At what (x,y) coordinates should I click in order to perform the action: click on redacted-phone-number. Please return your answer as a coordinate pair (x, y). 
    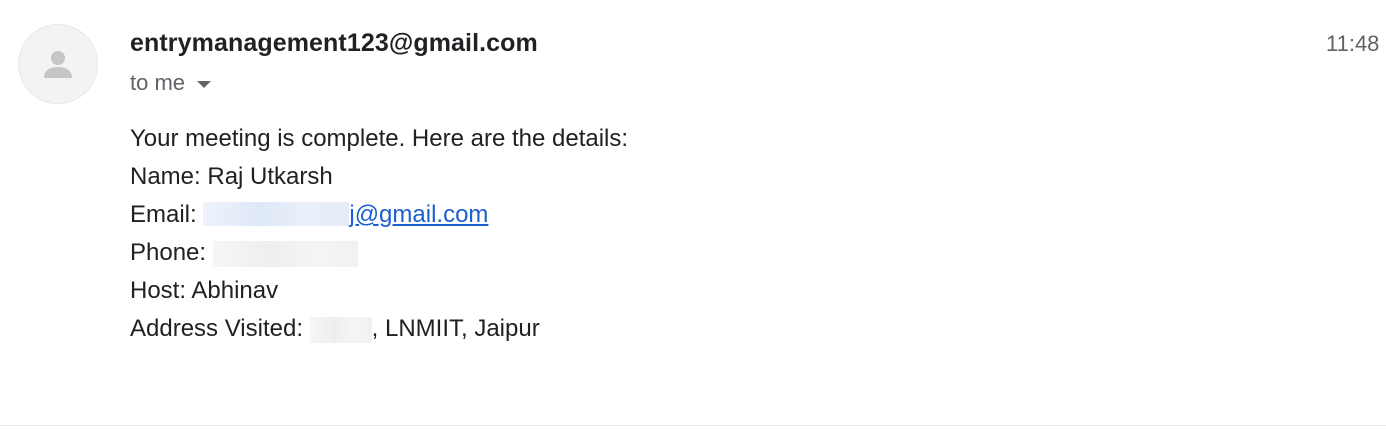
    Looking at the image, I should click on (285, 253).